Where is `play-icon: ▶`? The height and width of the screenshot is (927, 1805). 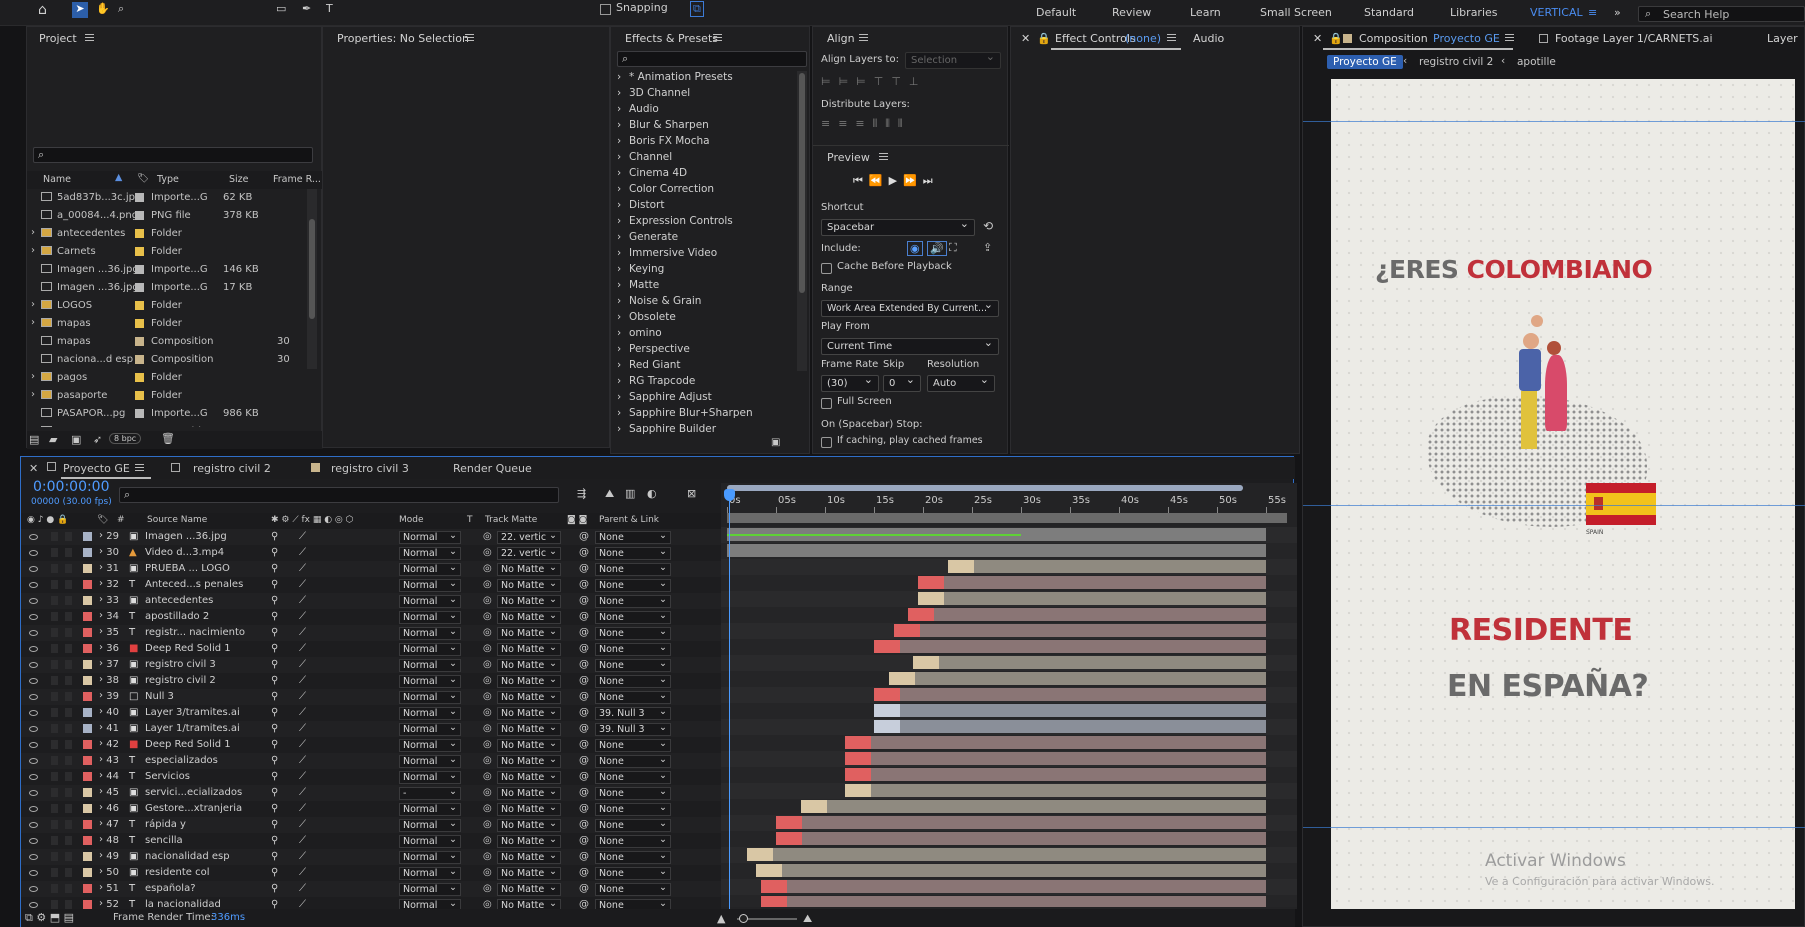
play-icon: ▶ is located at coordinates (896, 180).